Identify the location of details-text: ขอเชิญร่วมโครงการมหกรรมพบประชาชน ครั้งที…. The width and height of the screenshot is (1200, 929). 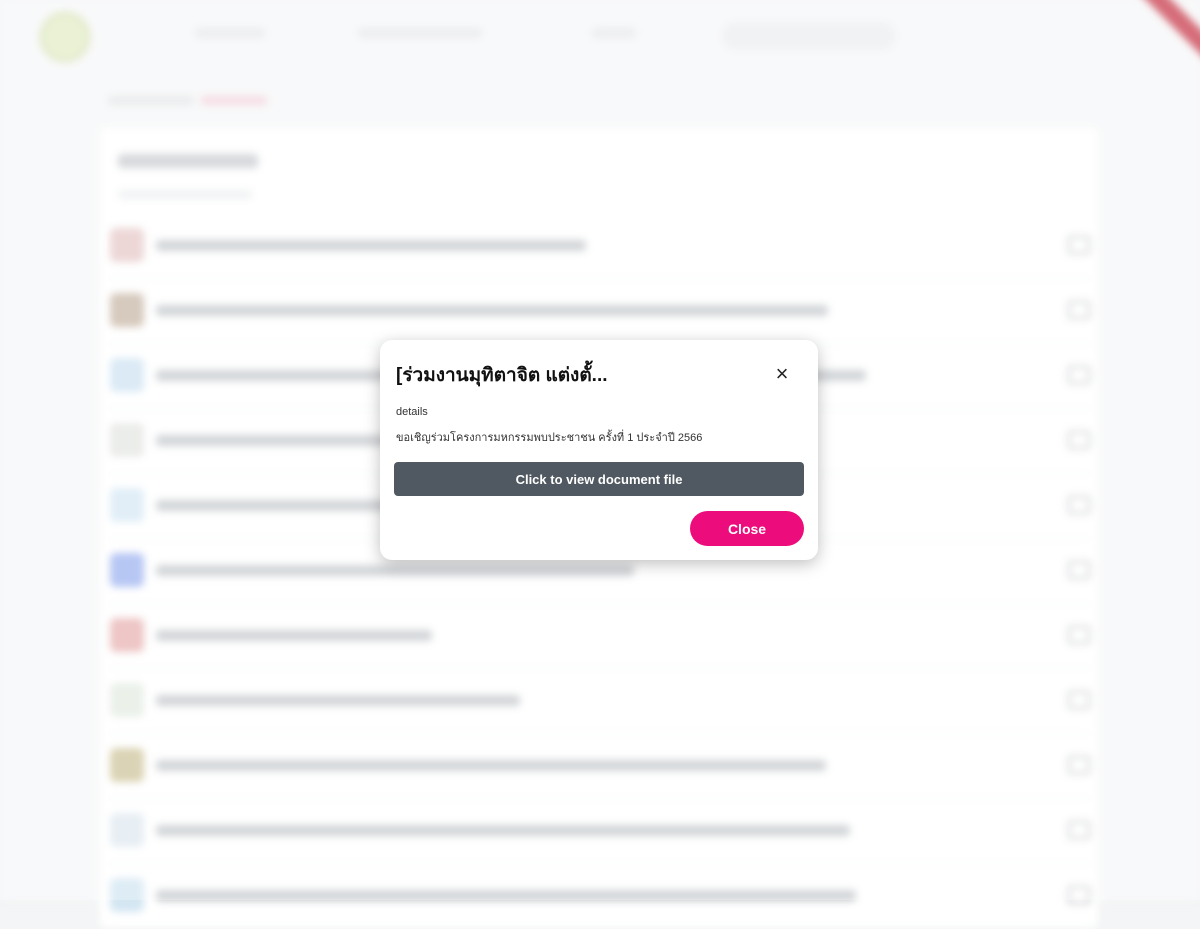
(549, 438).